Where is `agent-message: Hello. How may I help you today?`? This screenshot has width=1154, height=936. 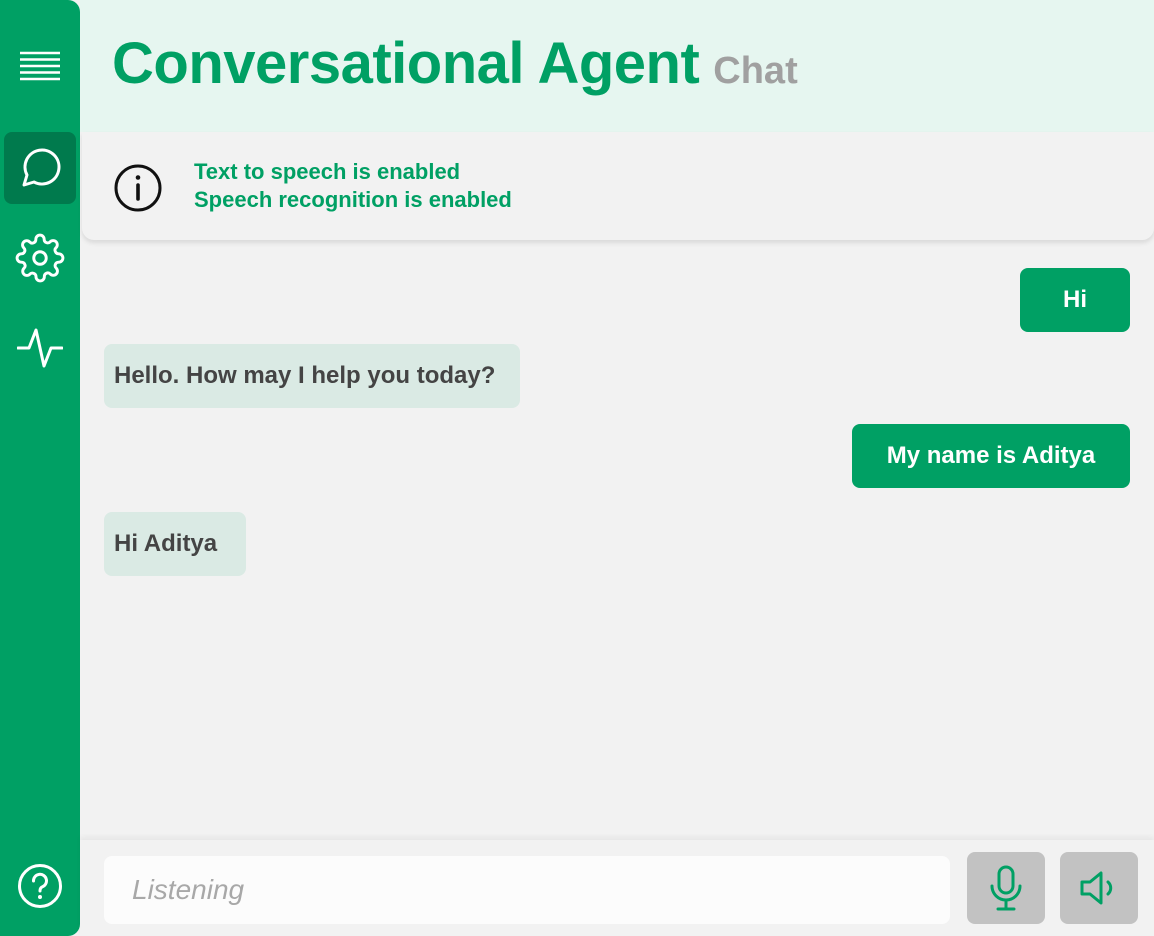
agent-message: Hello. How may I help you today? is located at coordinates (312, 376).